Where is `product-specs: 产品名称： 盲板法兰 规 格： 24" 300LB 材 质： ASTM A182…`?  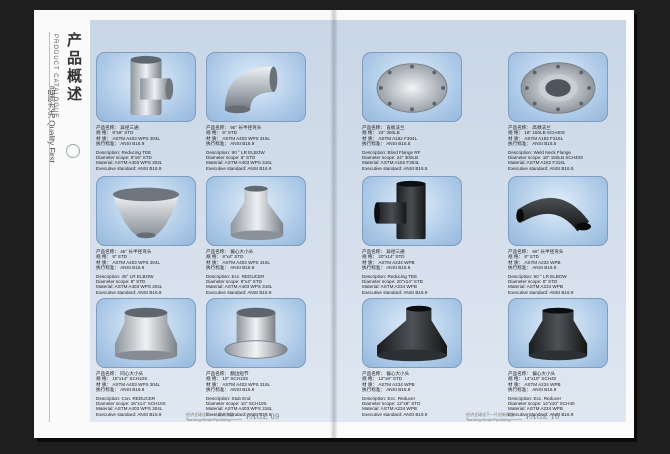
product-specs: 产品名称： 盲板法兰 规 格： 24" 300LB 材 质： ASTM A182… is located at coordinates (413, 148).